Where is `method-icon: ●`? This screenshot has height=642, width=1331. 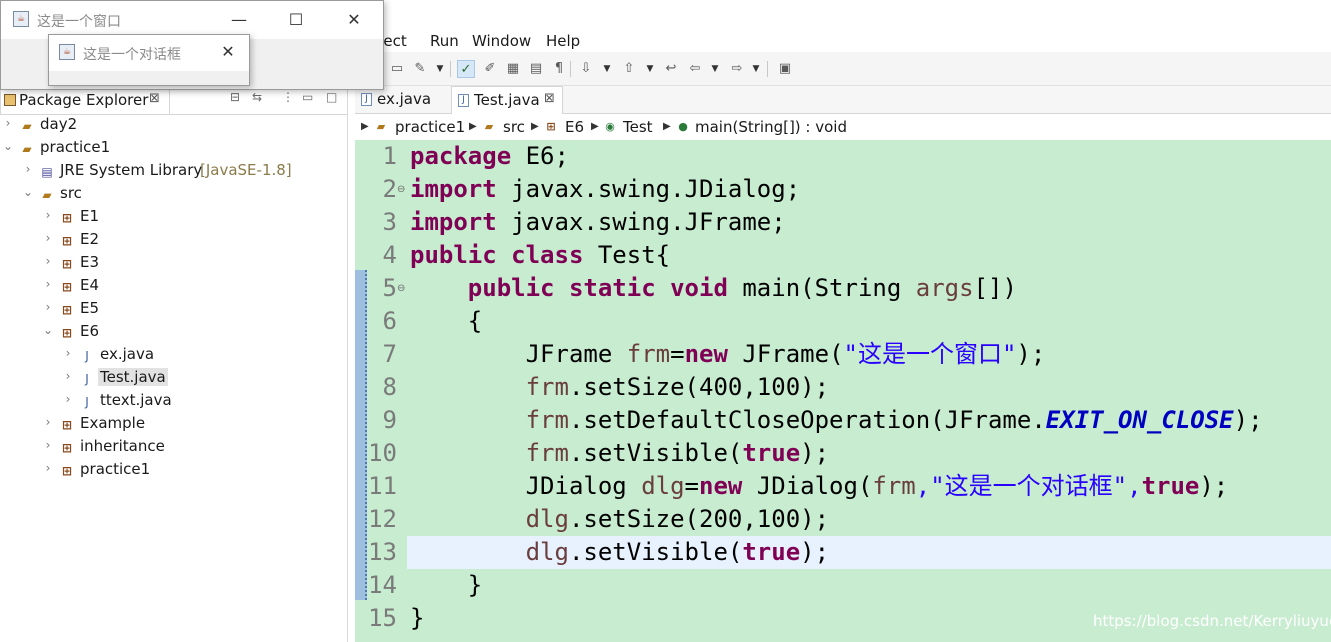 method-icon: ● is located at coordinates (683, 126).